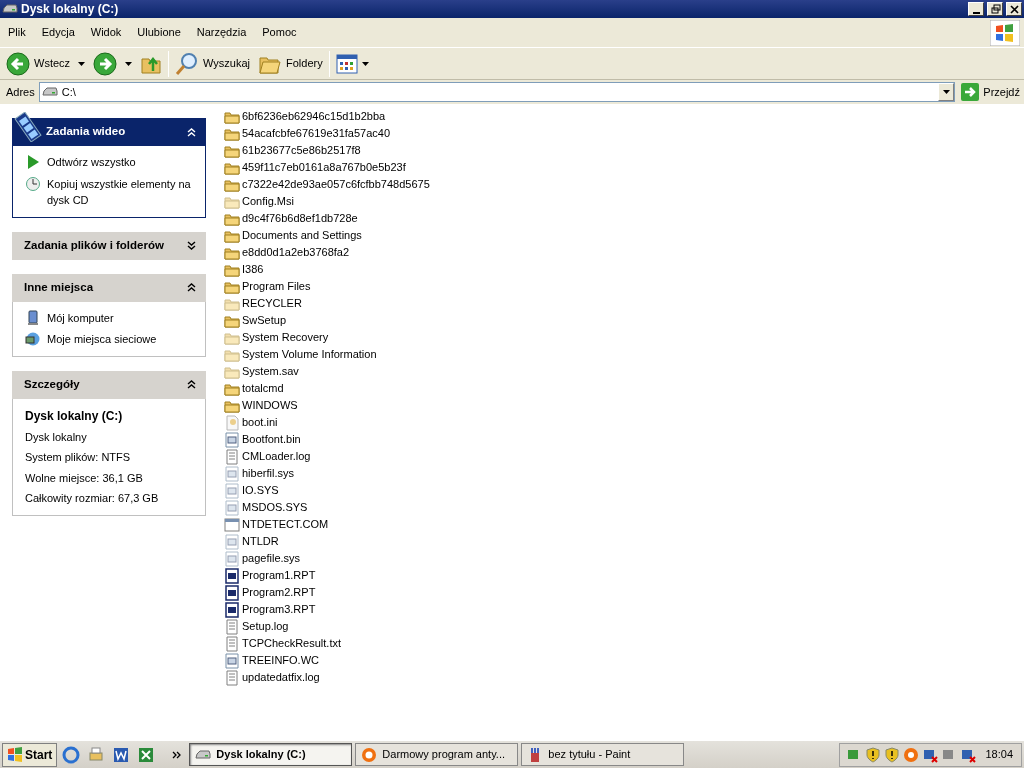  Describe the element at coordinates (56, 437) in the screenshot. I see `details-text: Dysk lokalny` at that location.